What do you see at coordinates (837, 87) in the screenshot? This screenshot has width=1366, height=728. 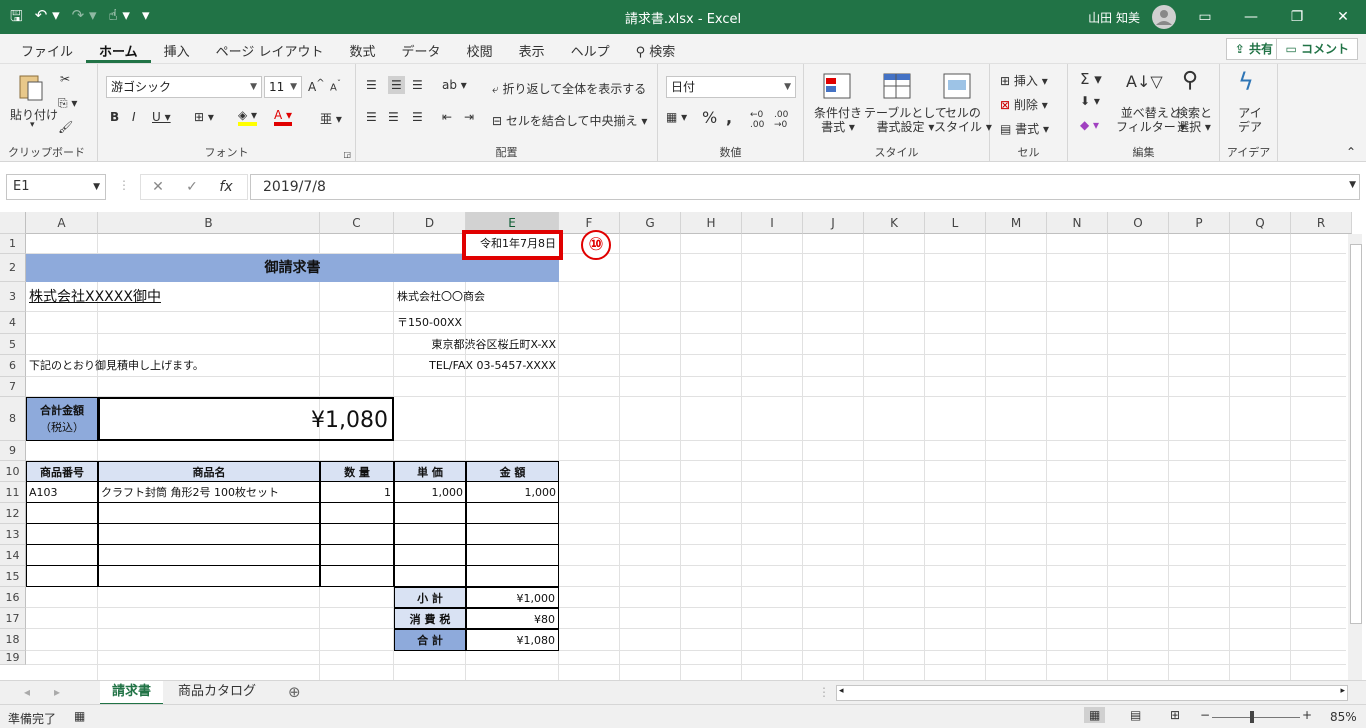 I see `conditional-format-icon` at bounding box center [837, 87].